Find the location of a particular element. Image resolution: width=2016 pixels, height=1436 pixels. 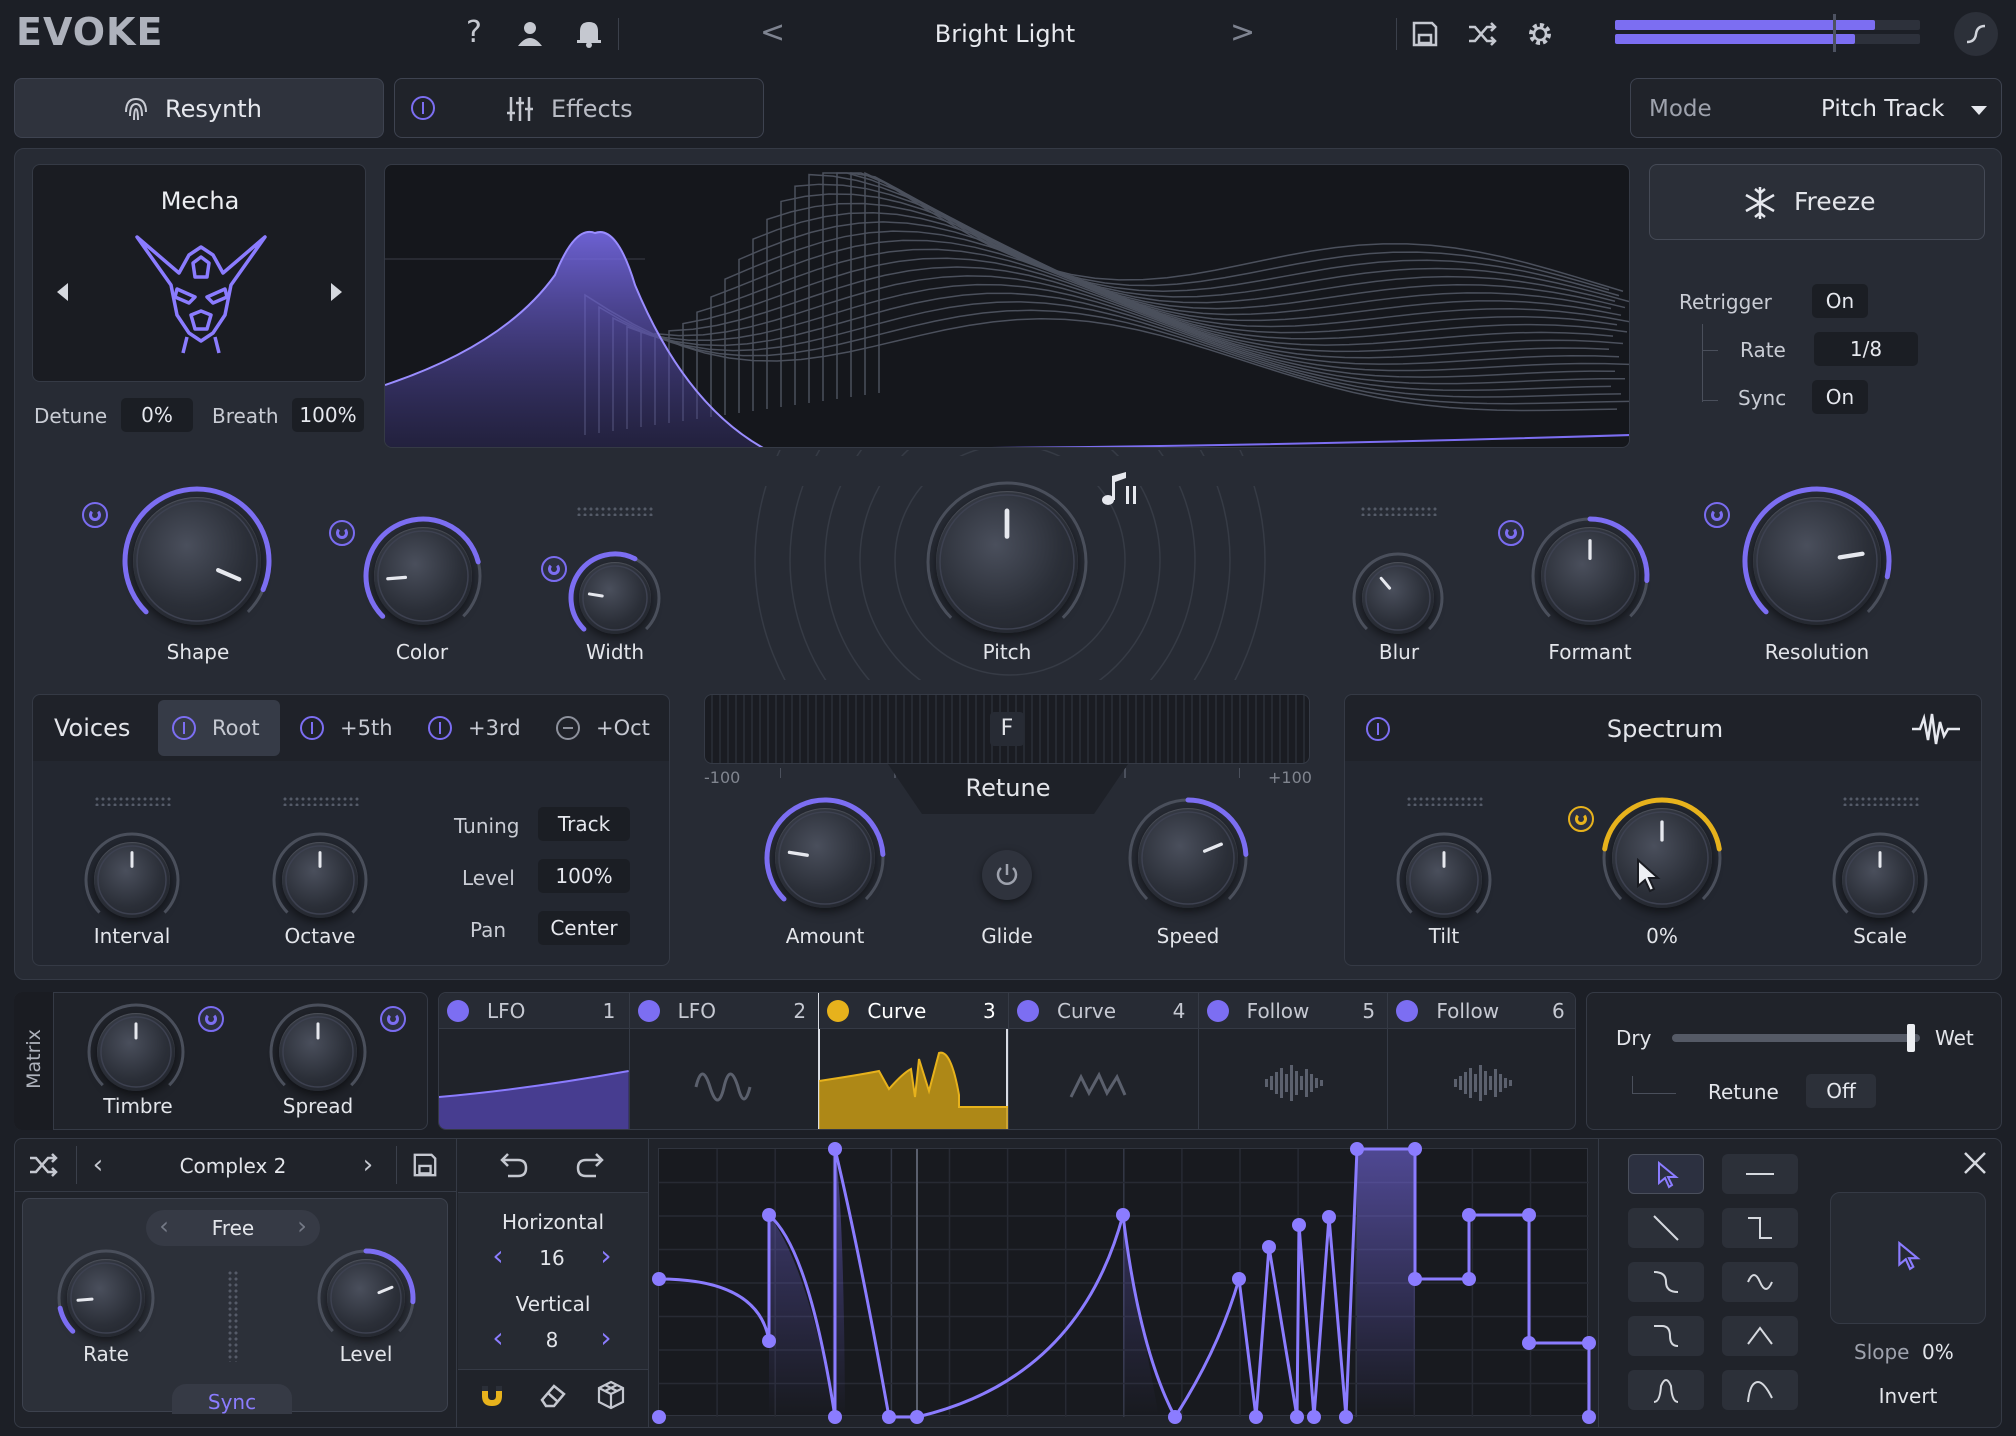

tool-select is located at coordinates (1666, 1174).